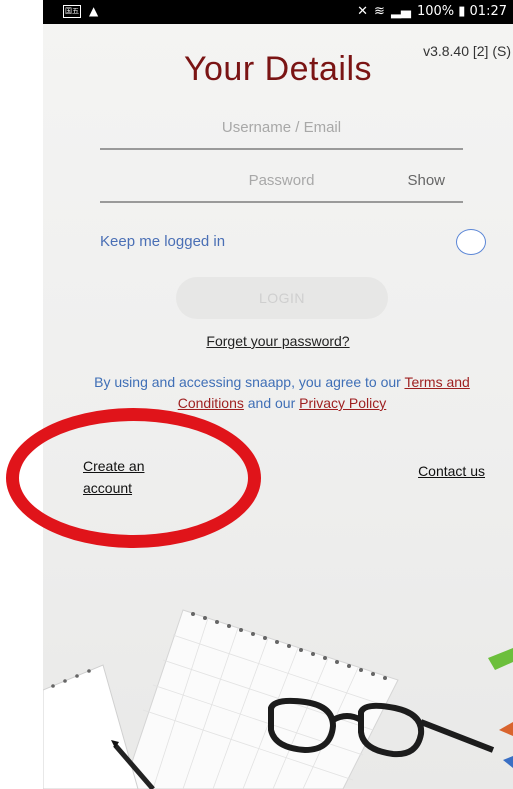  What do you see at coordinates (163, 241) in the screenshot?
I see `keep-logged-in-label: Keep me logged in` at bounding box center [163, 241].